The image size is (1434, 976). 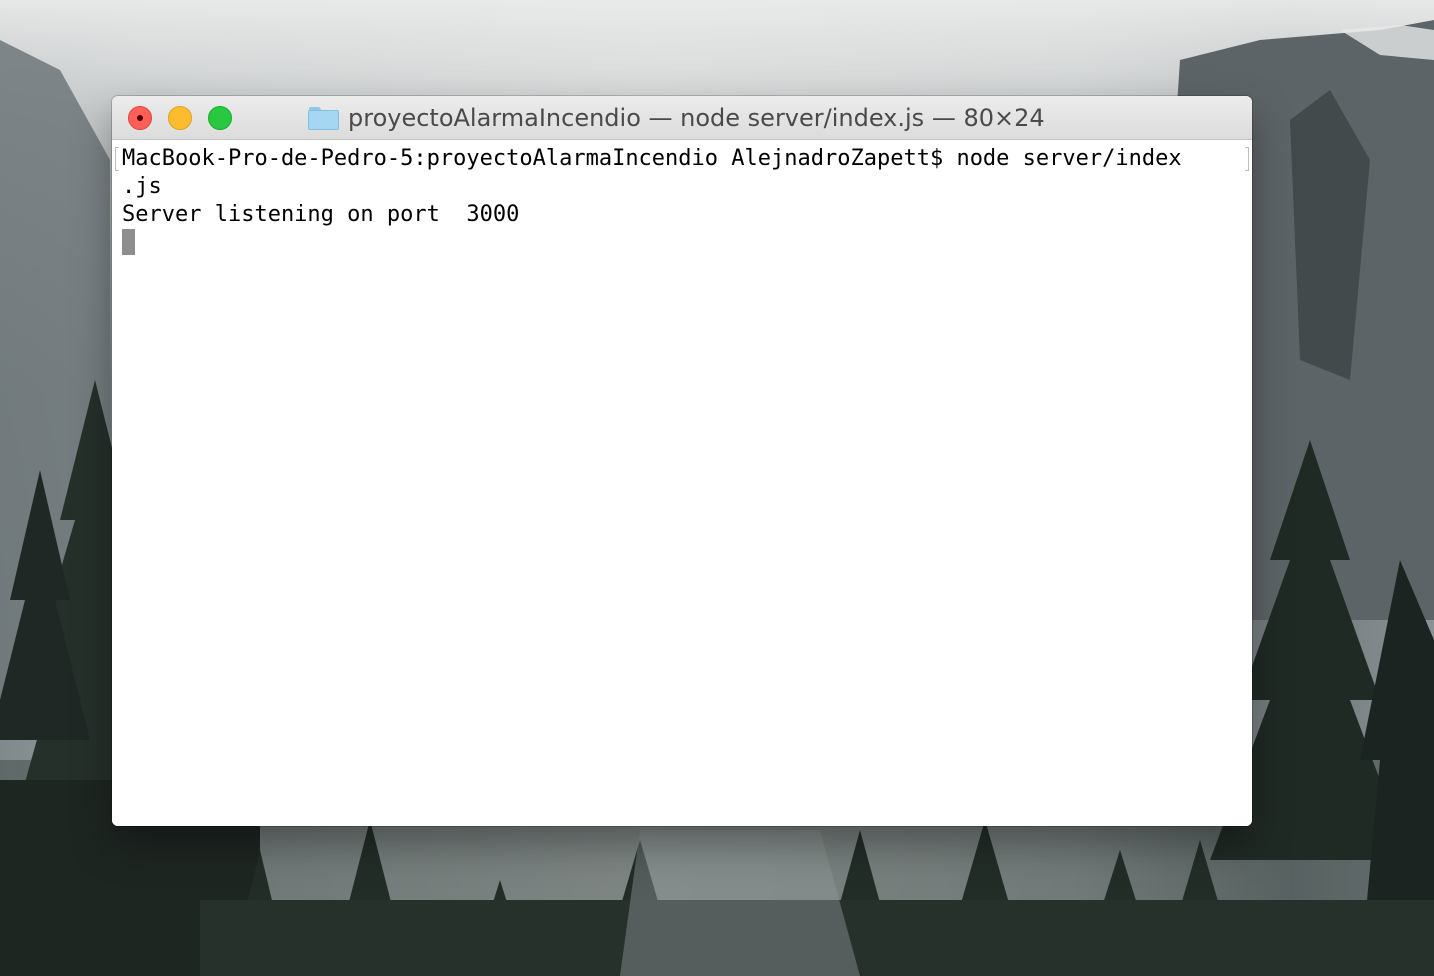 What do you see at coordinates (180, 118) in the screenshot?
I see `minimize-button` at bounding box center [180, 118].